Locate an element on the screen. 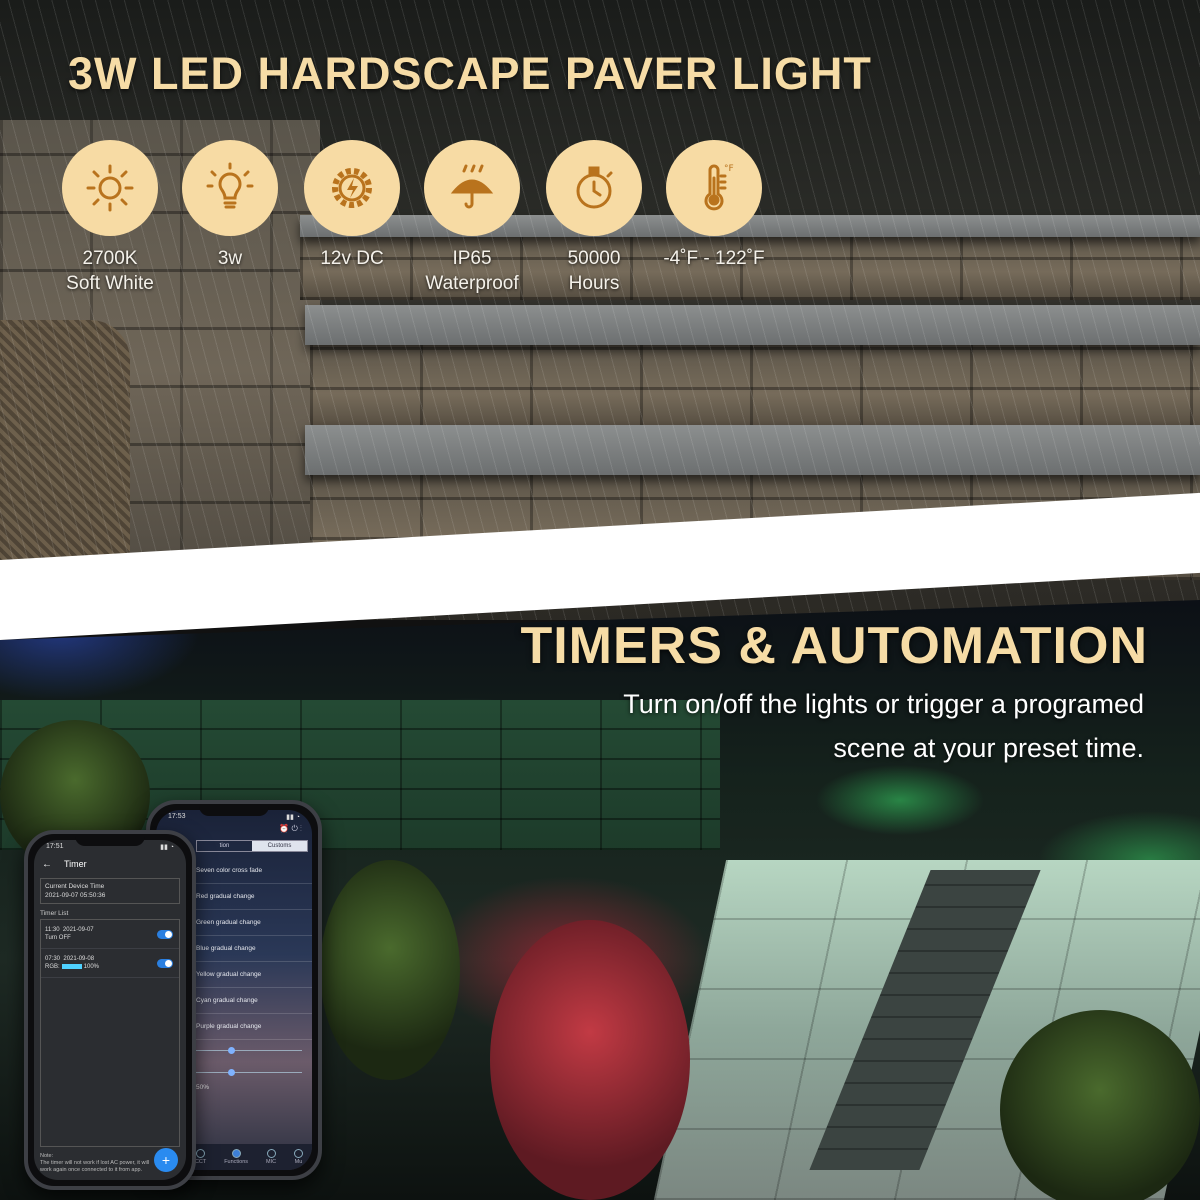  feature-color-temp: 2700K Soft White is located at coordinates (110, 218).